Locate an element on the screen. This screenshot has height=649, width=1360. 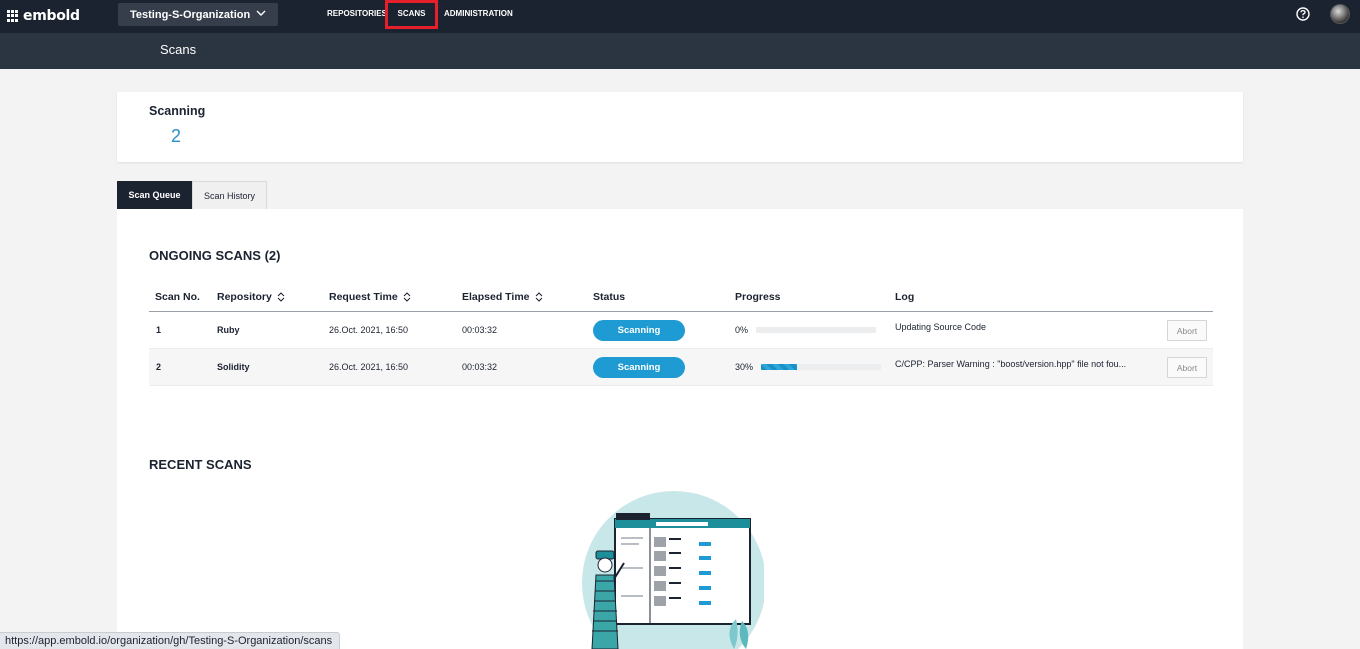
user-avatar is located at coordinates (1340, 14).